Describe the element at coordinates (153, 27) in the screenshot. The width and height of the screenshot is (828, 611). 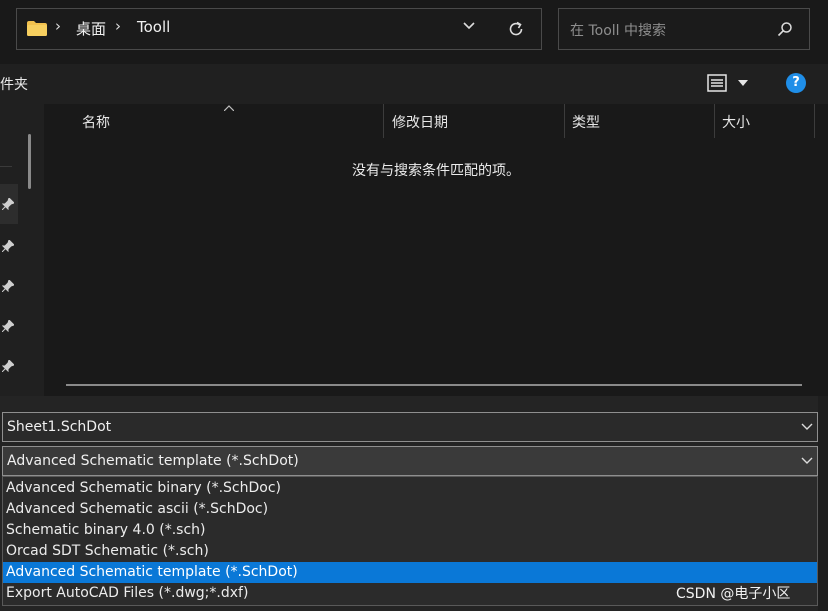
I see `breadcrumb-tooll: Tooll` at that location.